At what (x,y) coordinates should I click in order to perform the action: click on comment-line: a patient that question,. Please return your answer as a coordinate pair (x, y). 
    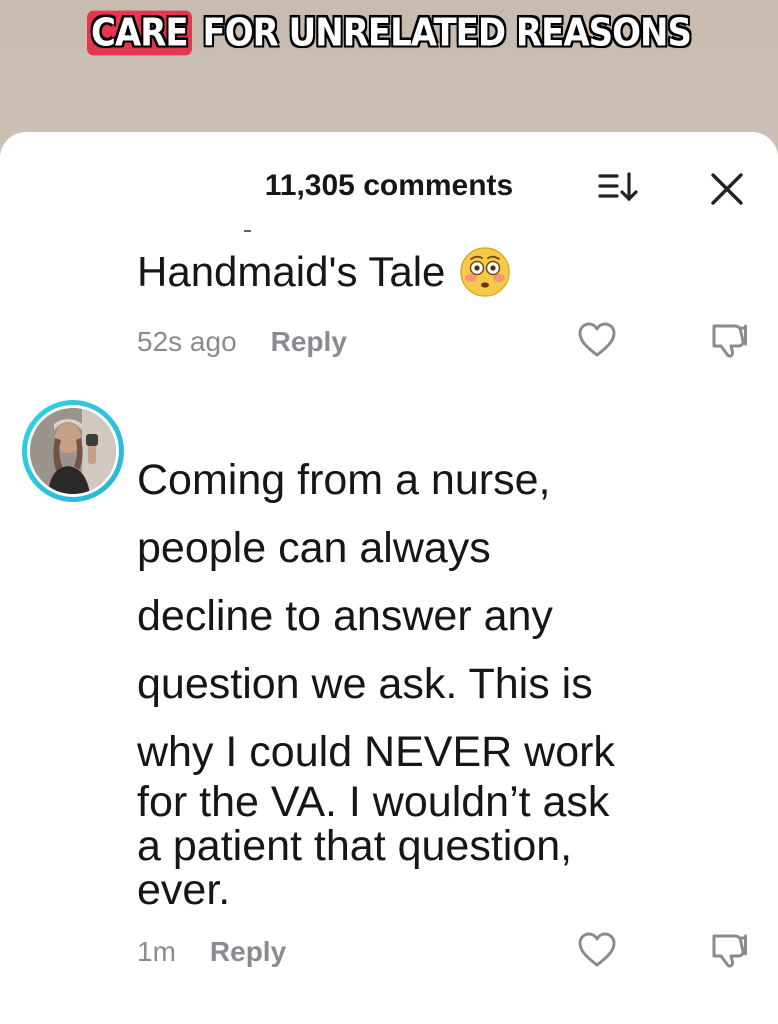
    Looking at the image, I should click on (355, 846).